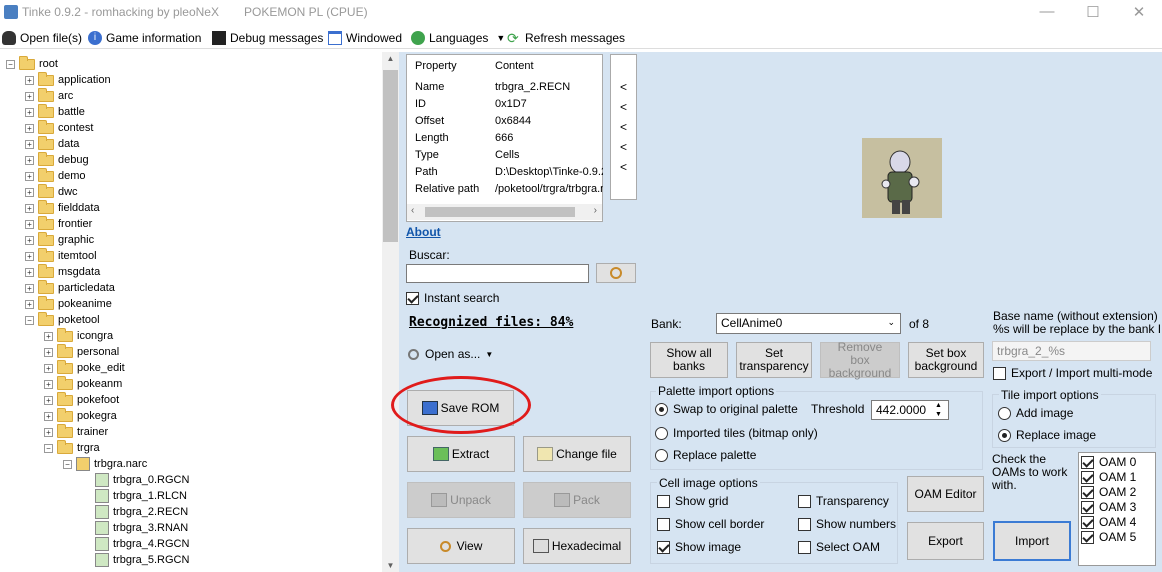 Image resolution: width=1162 pixels, height=572 pixels. What do you see at coordinates (471, 106) in the screenshot?
I see `table-row: ID 0x1D7` at bounding box center [471, 106].